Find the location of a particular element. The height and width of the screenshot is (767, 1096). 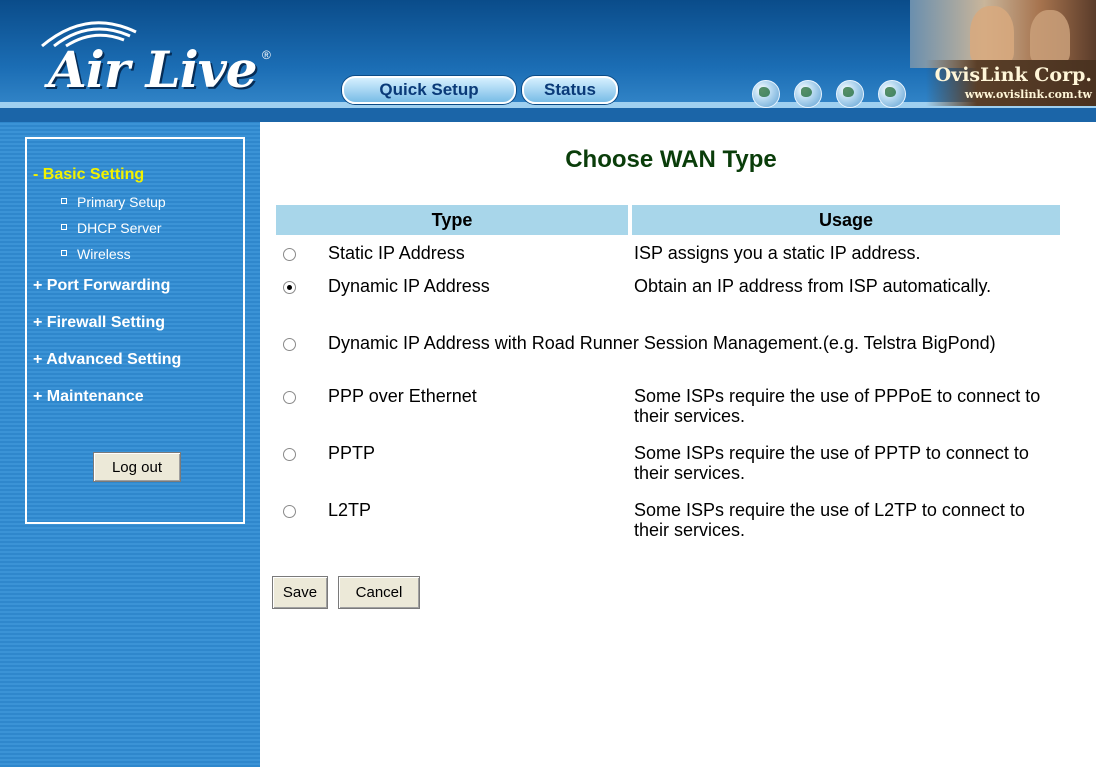

menu-dhcp-server: DHCP Server is located at coordinates (138, 228).